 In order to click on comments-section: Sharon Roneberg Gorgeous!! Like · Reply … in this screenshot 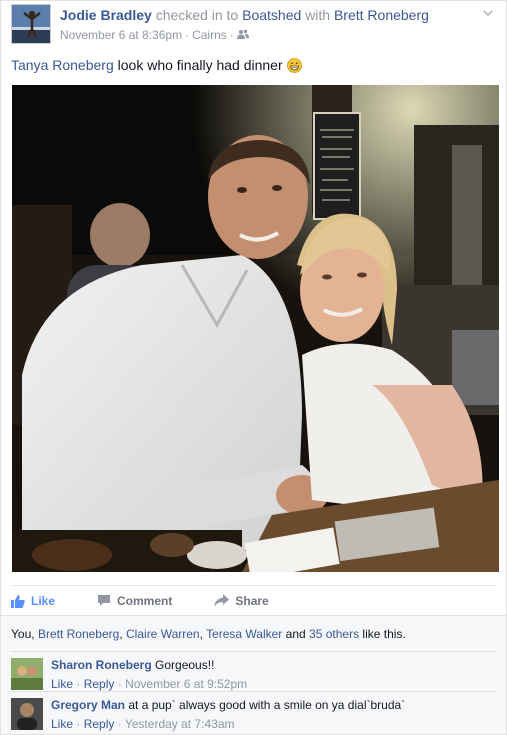, I will do `click(253, 692)`.